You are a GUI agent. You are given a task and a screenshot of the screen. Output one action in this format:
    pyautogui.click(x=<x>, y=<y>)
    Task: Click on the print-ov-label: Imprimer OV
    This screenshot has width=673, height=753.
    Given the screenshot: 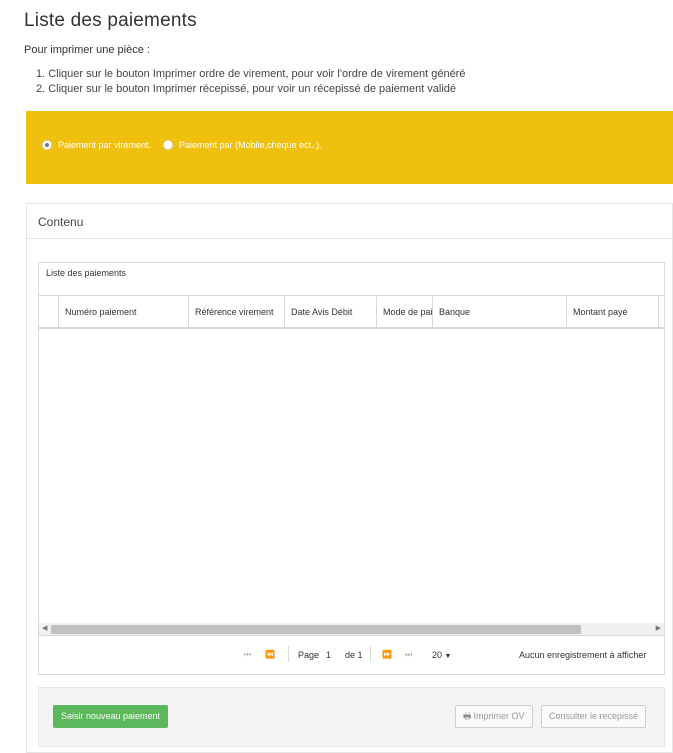 What is the action you would take?
    pyautogui.click(x=499, y=716)
    